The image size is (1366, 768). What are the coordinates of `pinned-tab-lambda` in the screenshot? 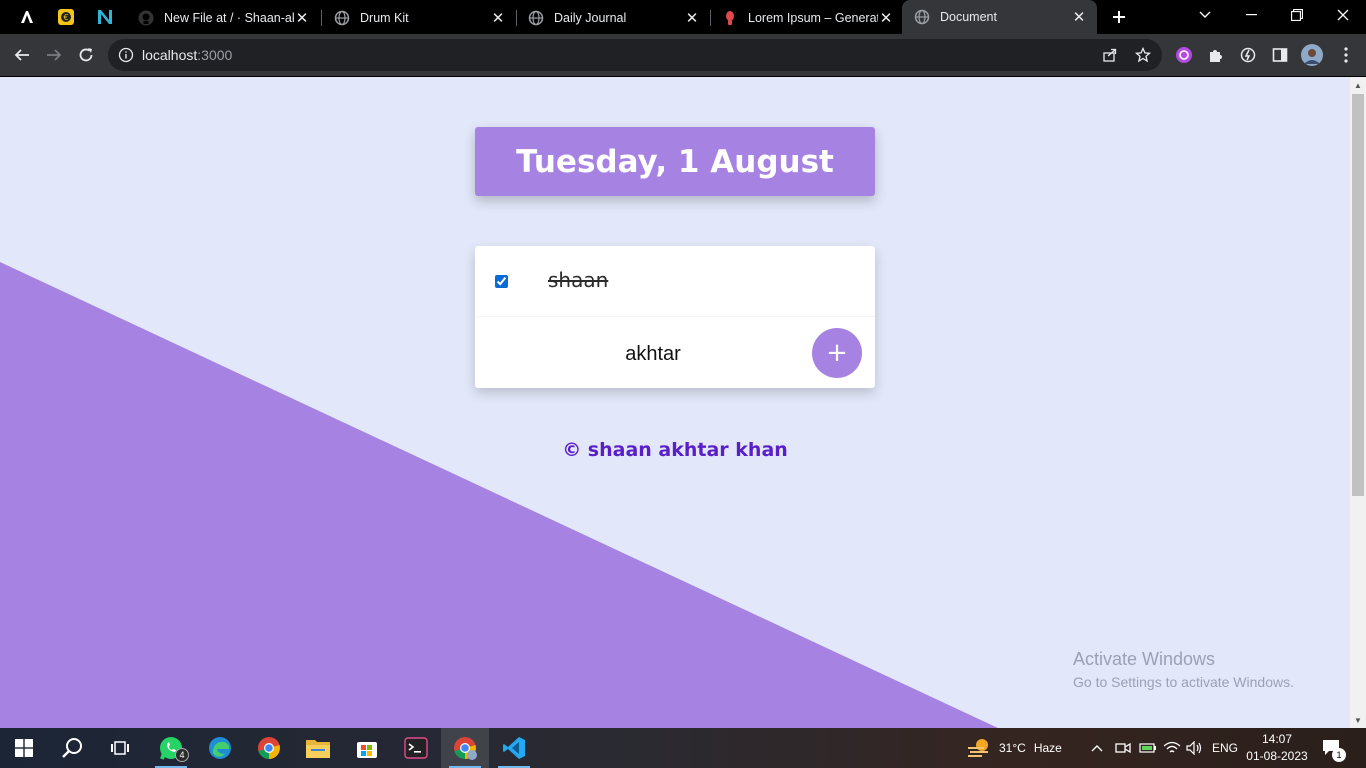 It's located at (27, 17).